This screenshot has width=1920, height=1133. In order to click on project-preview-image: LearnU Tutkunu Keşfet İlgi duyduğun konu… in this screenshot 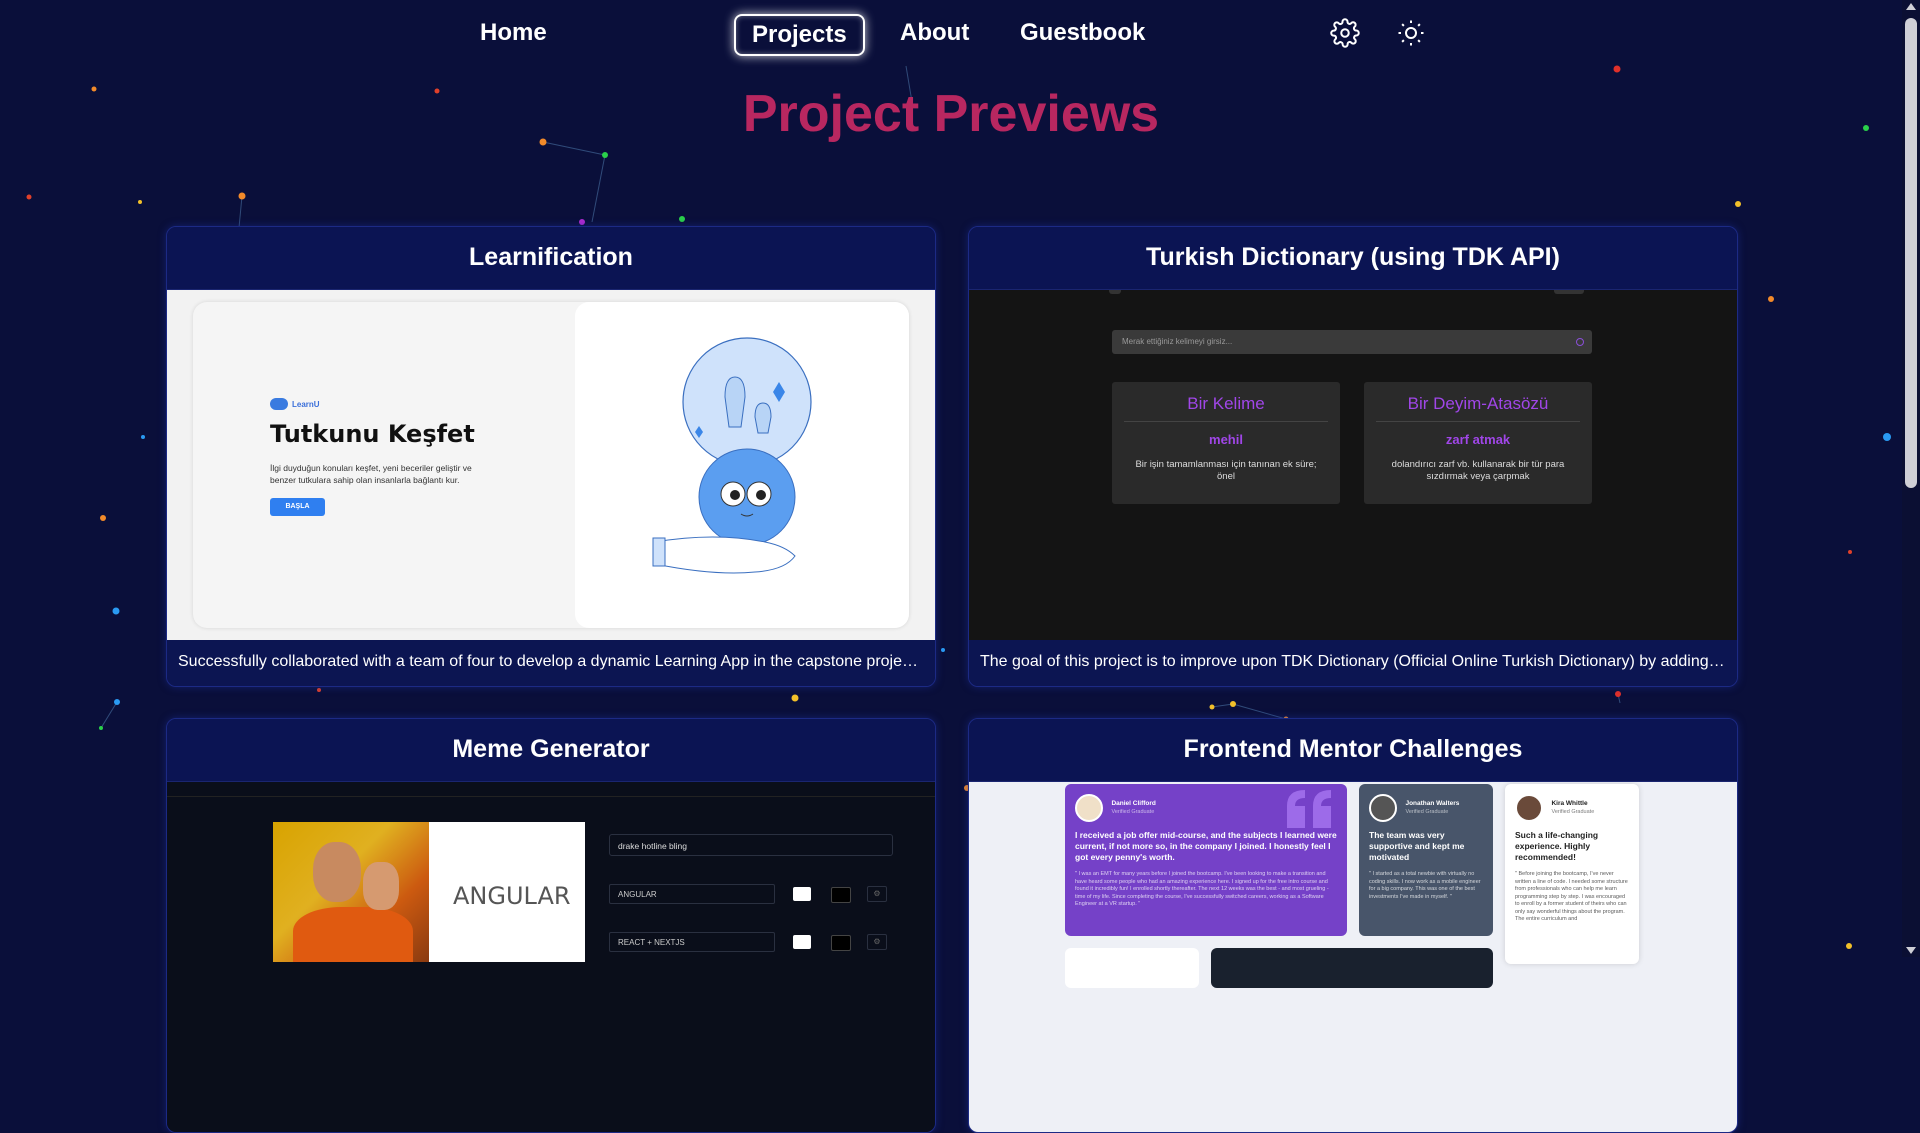, I will do `click(551, 465)`.